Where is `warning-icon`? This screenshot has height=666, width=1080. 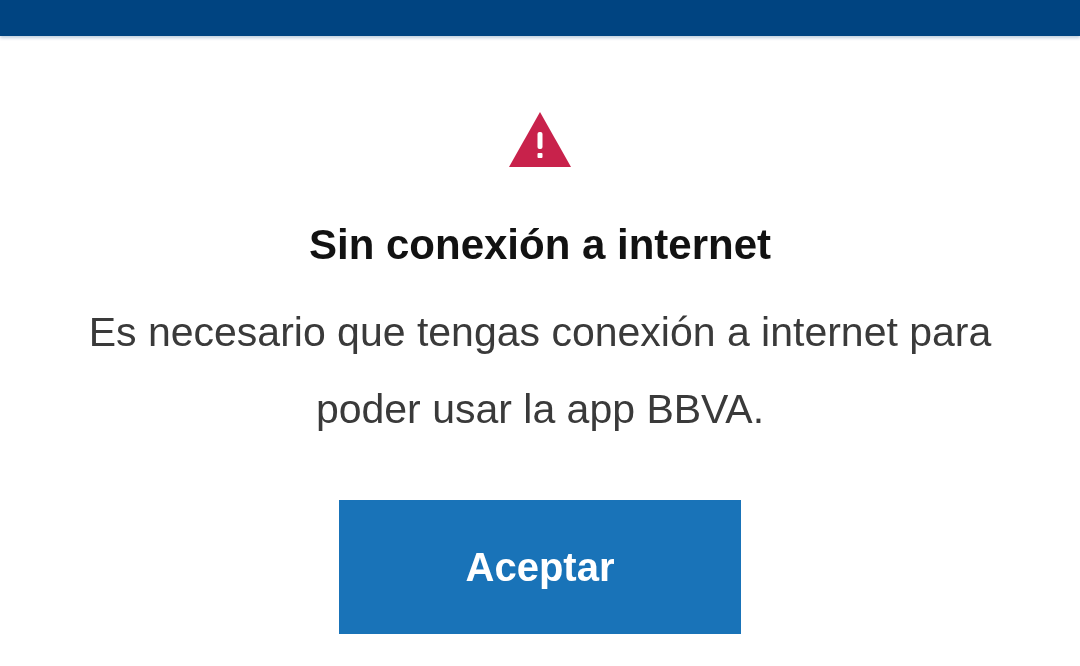 warning-icon is located at coordinates (540, 139).